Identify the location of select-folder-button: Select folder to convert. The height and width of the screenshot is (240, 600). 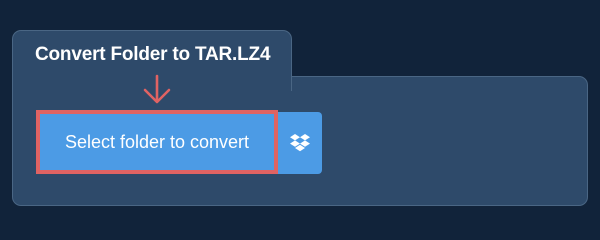
(157, 142).